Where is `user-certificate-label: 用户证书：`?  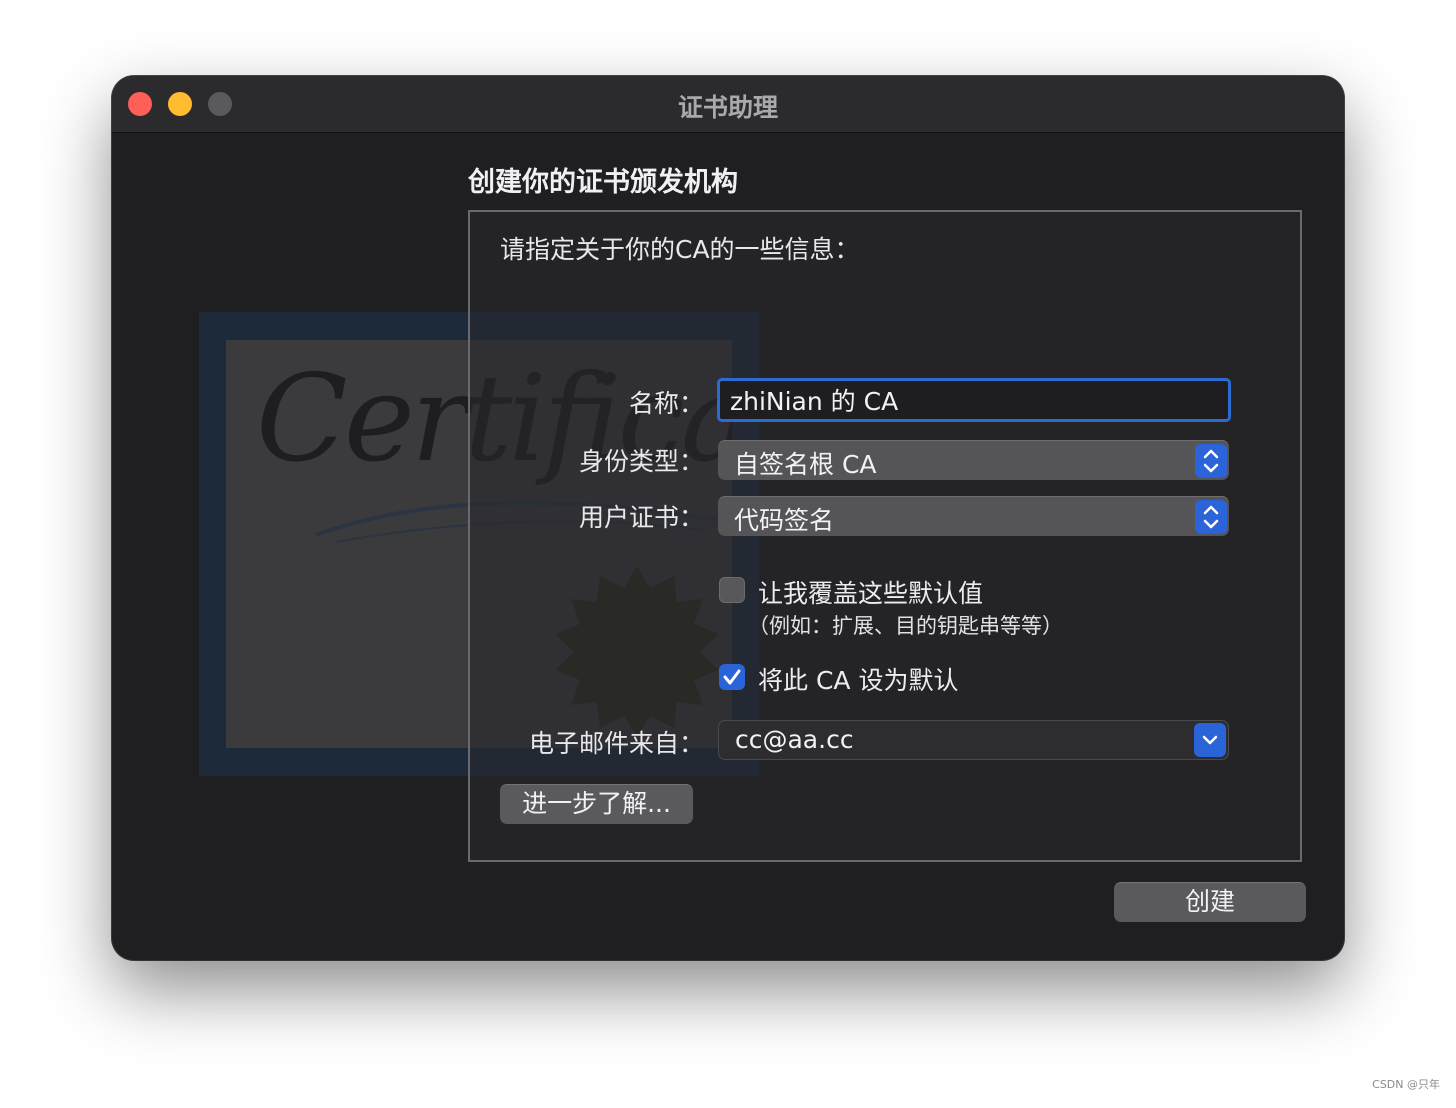
user-certificate-label: 用户证书： is located at coordinates (641, 517).